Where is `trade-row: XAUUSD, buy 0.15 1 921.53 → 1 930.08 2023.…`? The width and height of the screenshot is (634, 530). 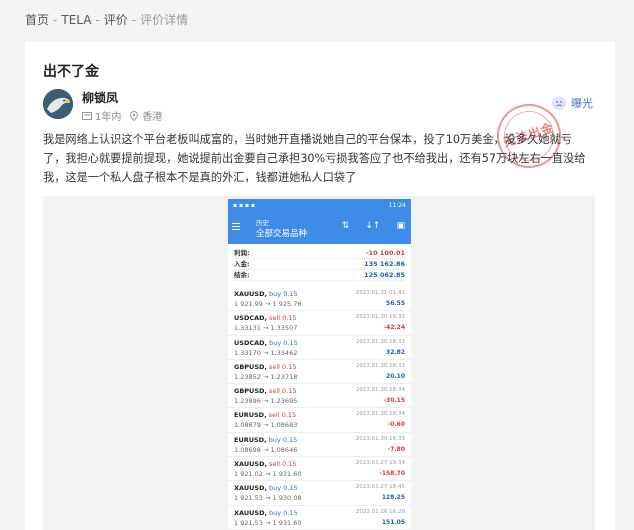
trade-row: XAUUSD, buy 0.15 1 921.53 → 1 930.08 2023.… is located at coordinates (319, 493).